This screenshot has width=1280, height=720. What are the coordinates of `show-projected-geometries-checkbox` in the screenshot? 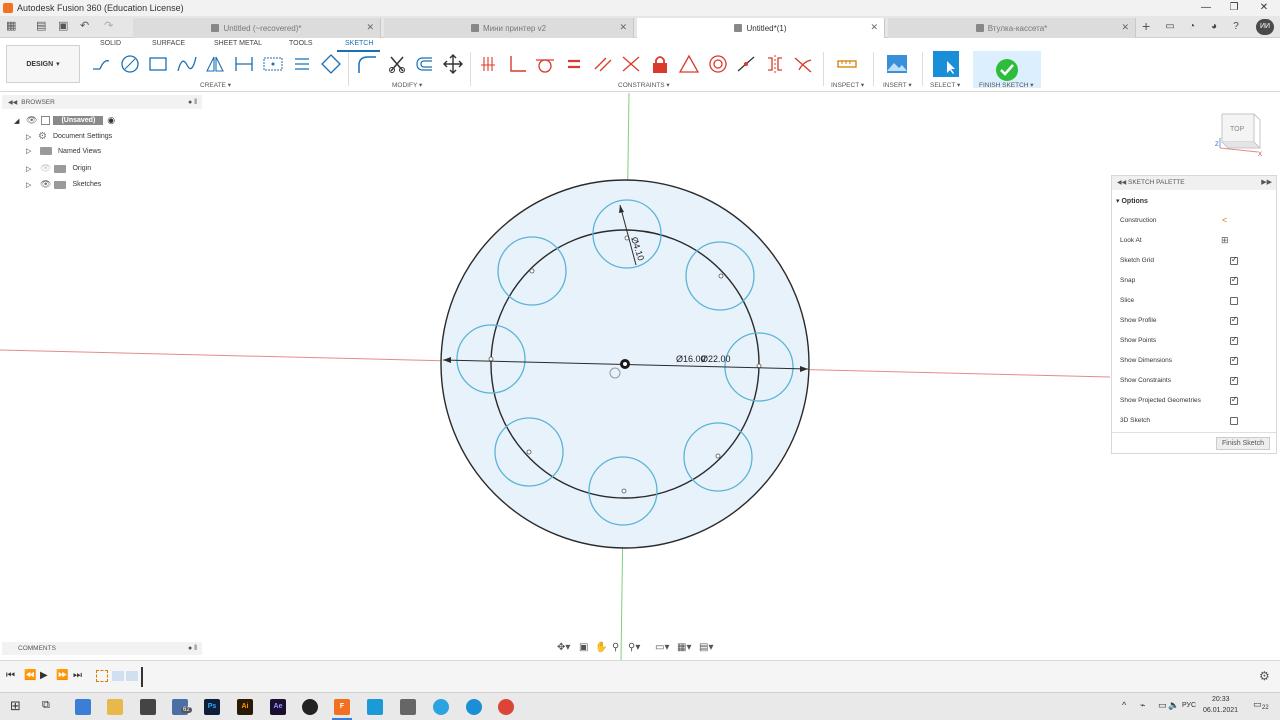 It's located at (1234, 400).